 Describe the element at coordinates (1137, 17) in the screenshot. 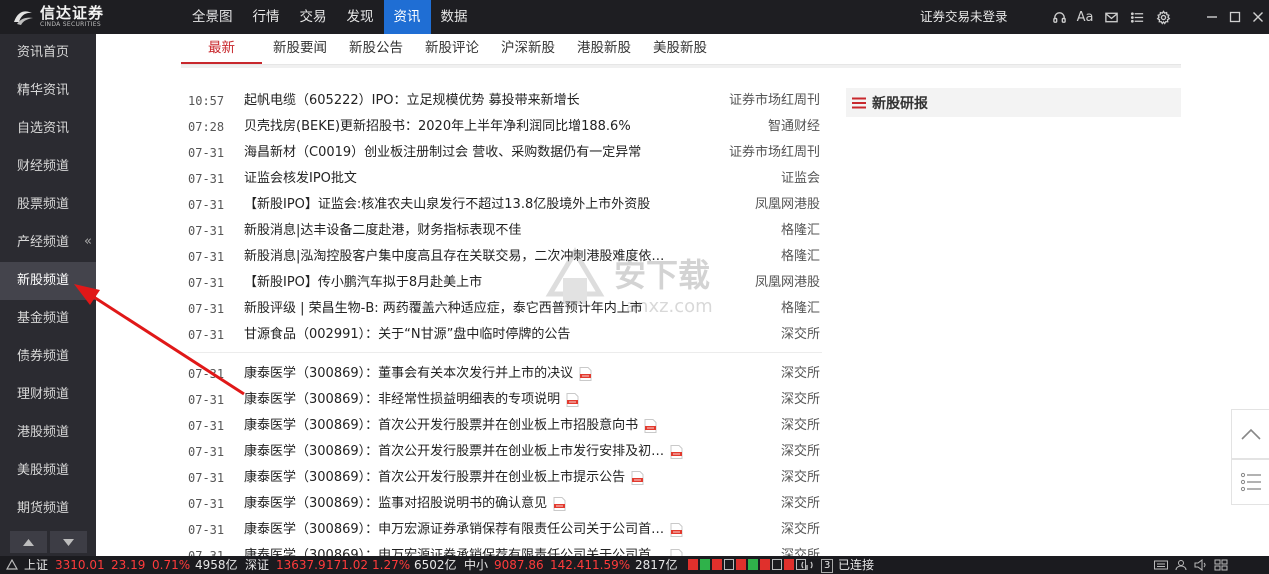

I see `list-menu-icon` at that location.